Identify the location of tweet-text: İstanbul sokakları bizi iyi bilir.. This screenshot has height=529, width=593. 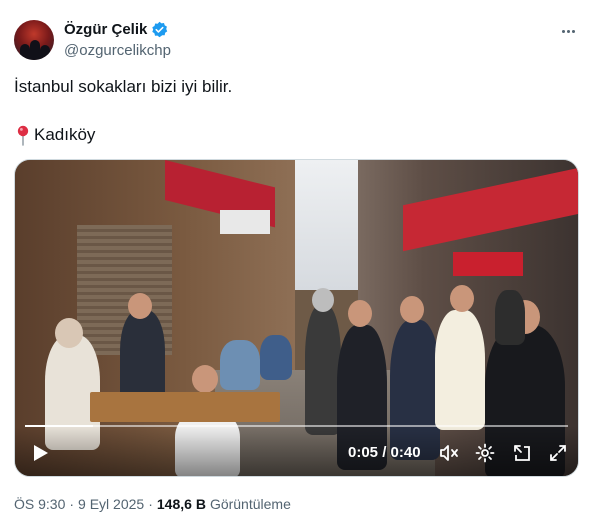
(123, 86).